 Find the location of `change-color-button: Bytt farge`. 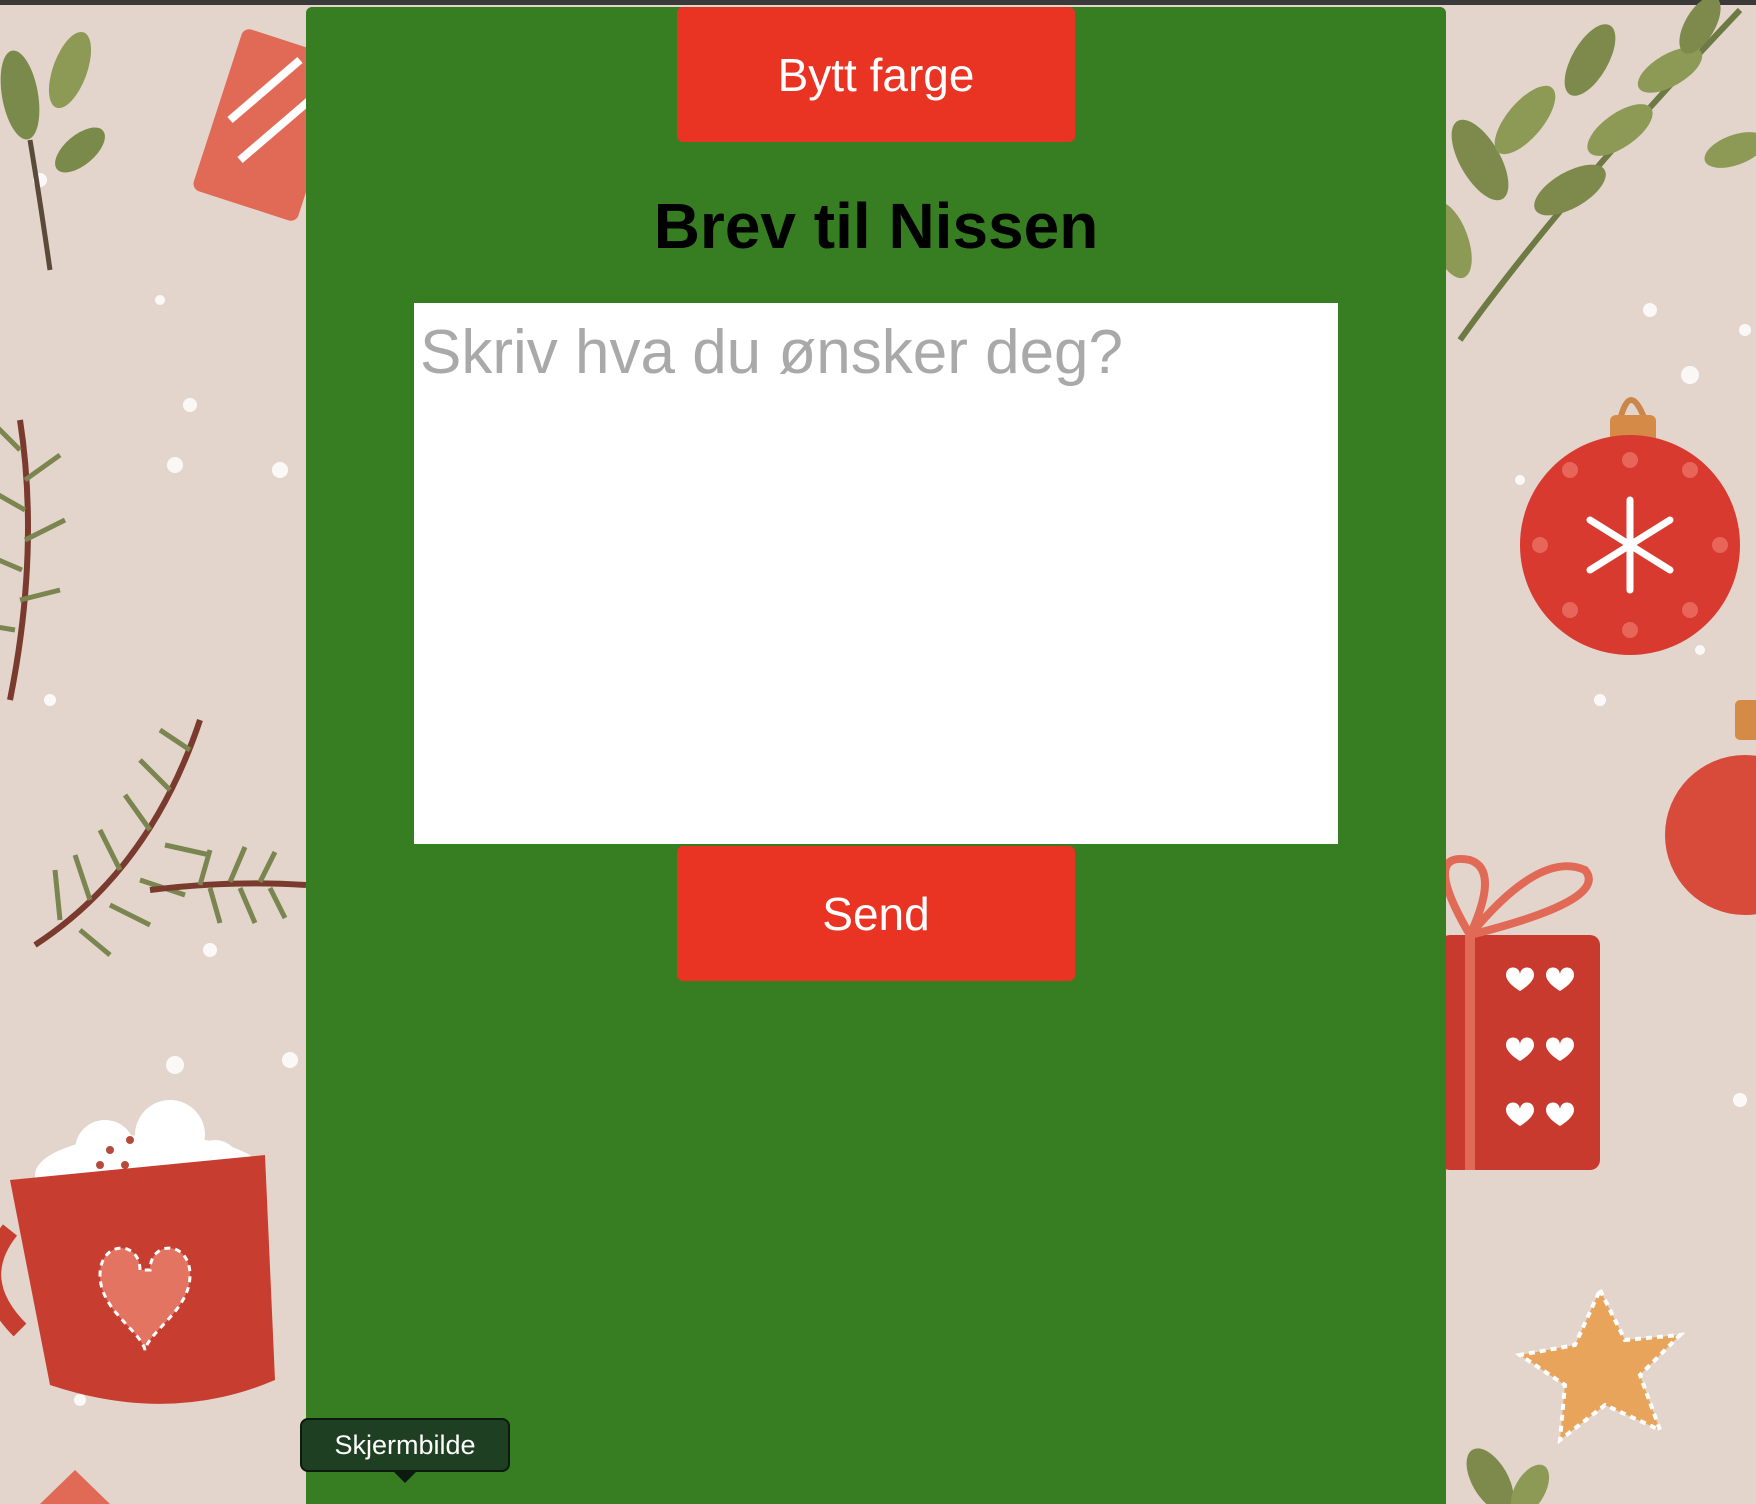

change-color-button: Bytt farge is located at coordinates (876, 74).